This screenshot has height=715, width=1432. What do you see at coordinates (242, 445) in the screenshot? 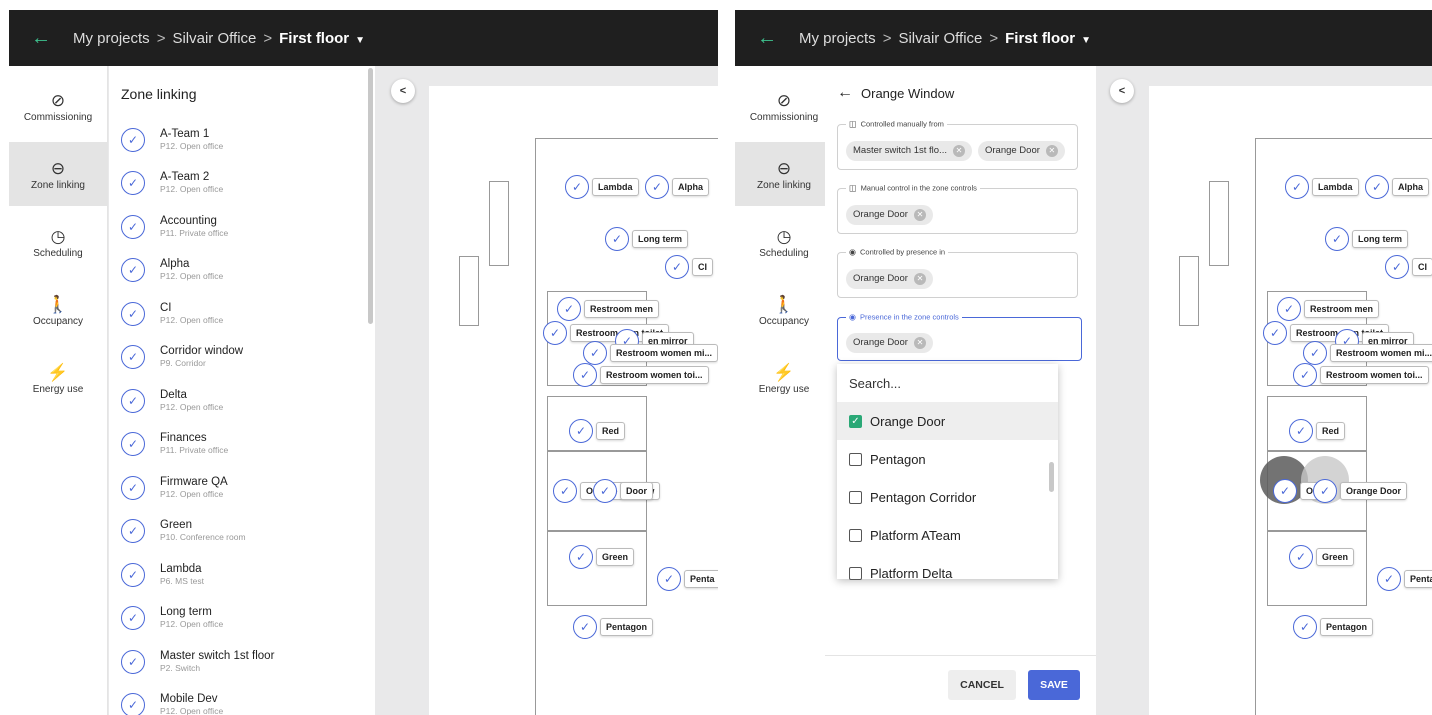
I see `zone-list-item: ✓ Finances P11. Private office` at bounding box center [242, 445].